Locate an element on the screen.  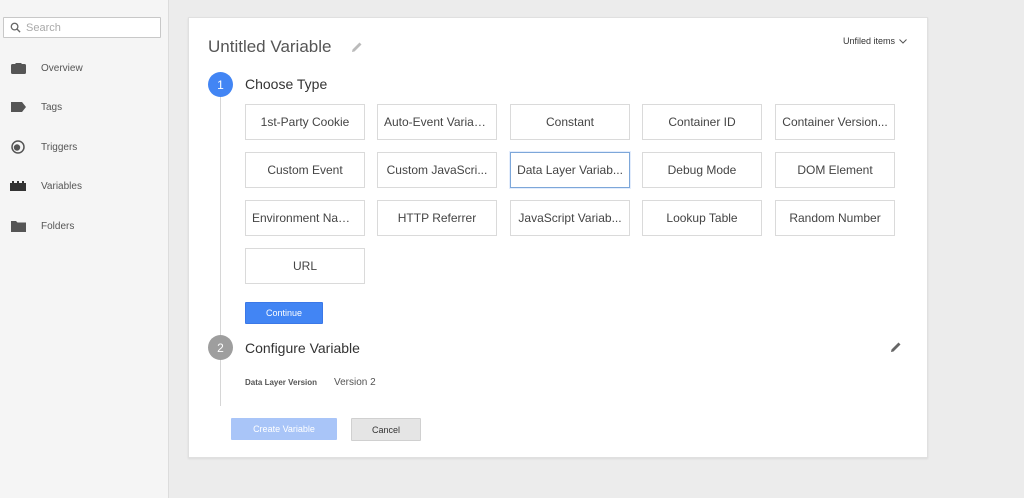
type-option: Random Number is located at coordinates (835, 218).